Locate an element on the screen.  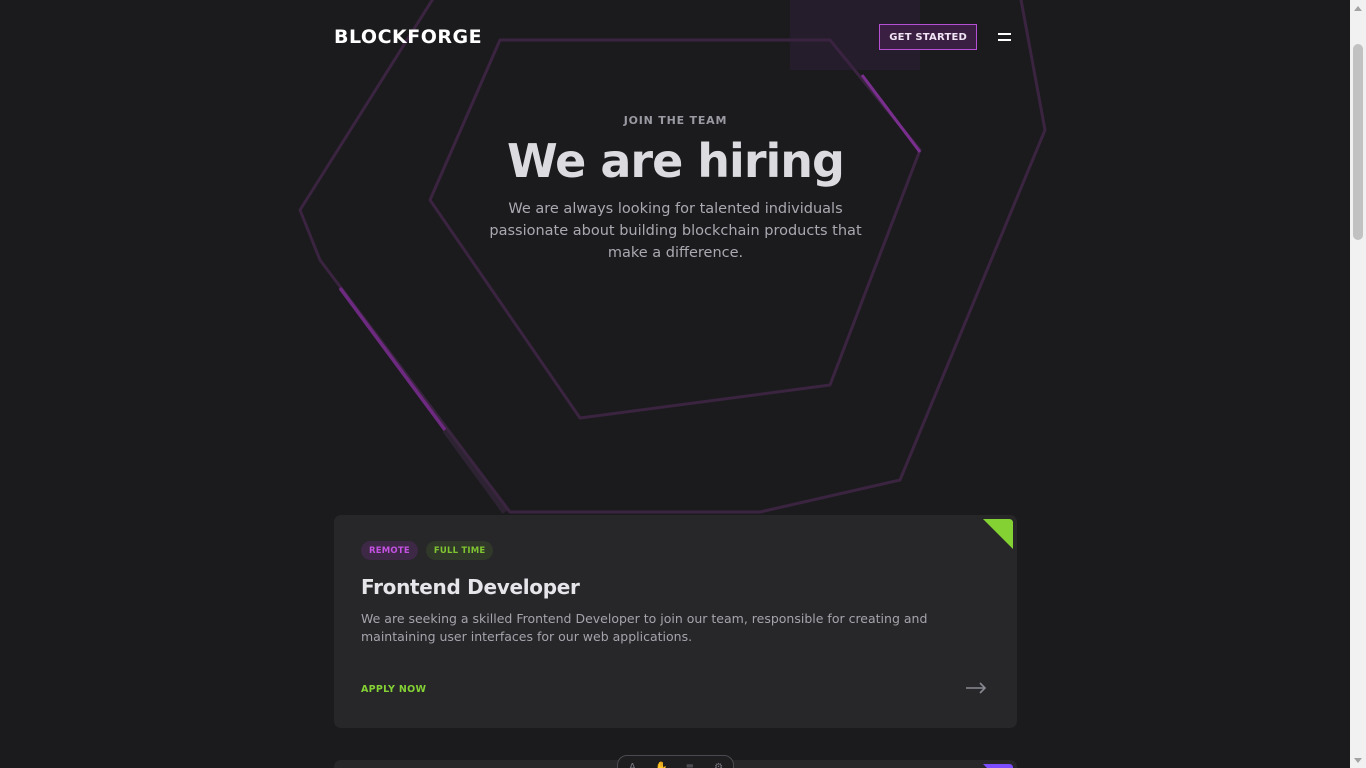
floating-toolbar: A ✋ ≡ ⚙ is located at coordinates (675, 761).